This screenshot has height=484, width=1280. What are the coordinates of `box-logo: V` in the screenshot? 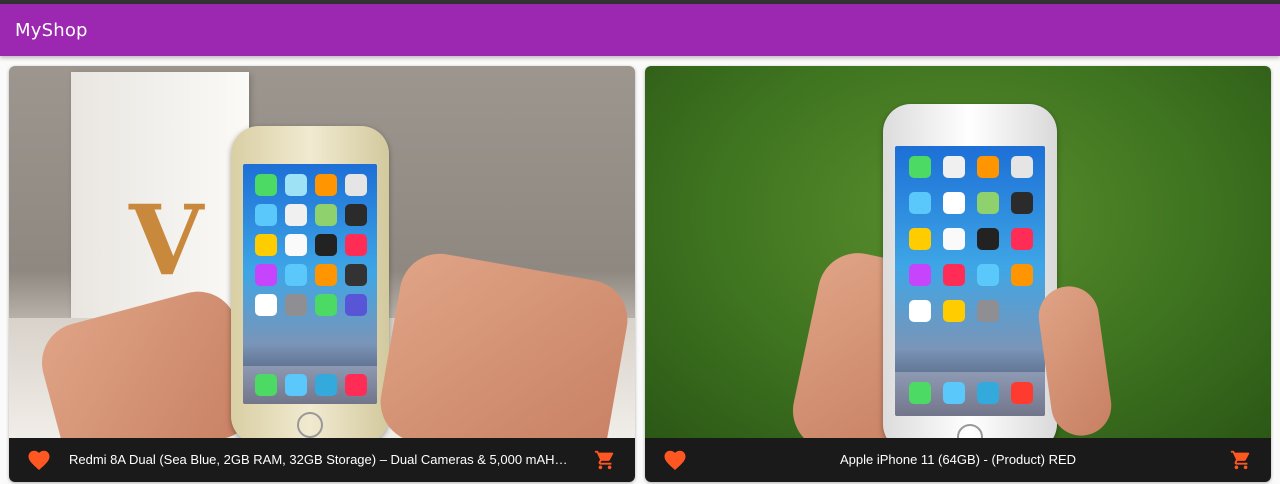 It's located at (166, 240).